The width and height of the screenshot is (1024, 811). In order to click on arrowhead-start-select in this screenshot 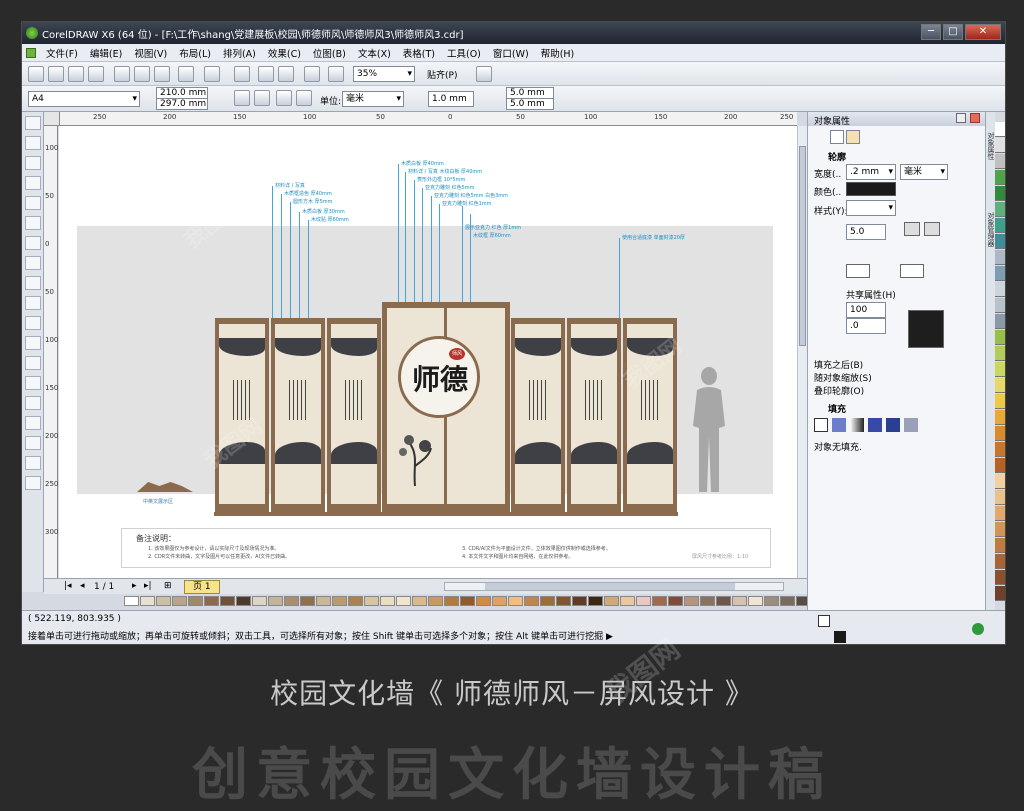, I will do `click(858, 271)`.